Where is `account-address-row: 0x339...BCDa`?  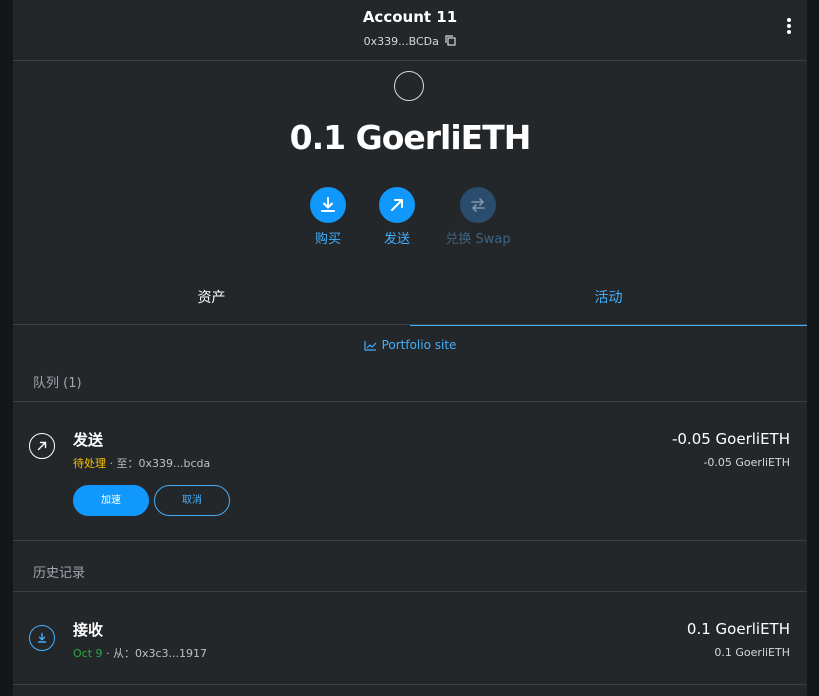
account-address-row: 0x339...BCDa is located at coordinates (410, 42).